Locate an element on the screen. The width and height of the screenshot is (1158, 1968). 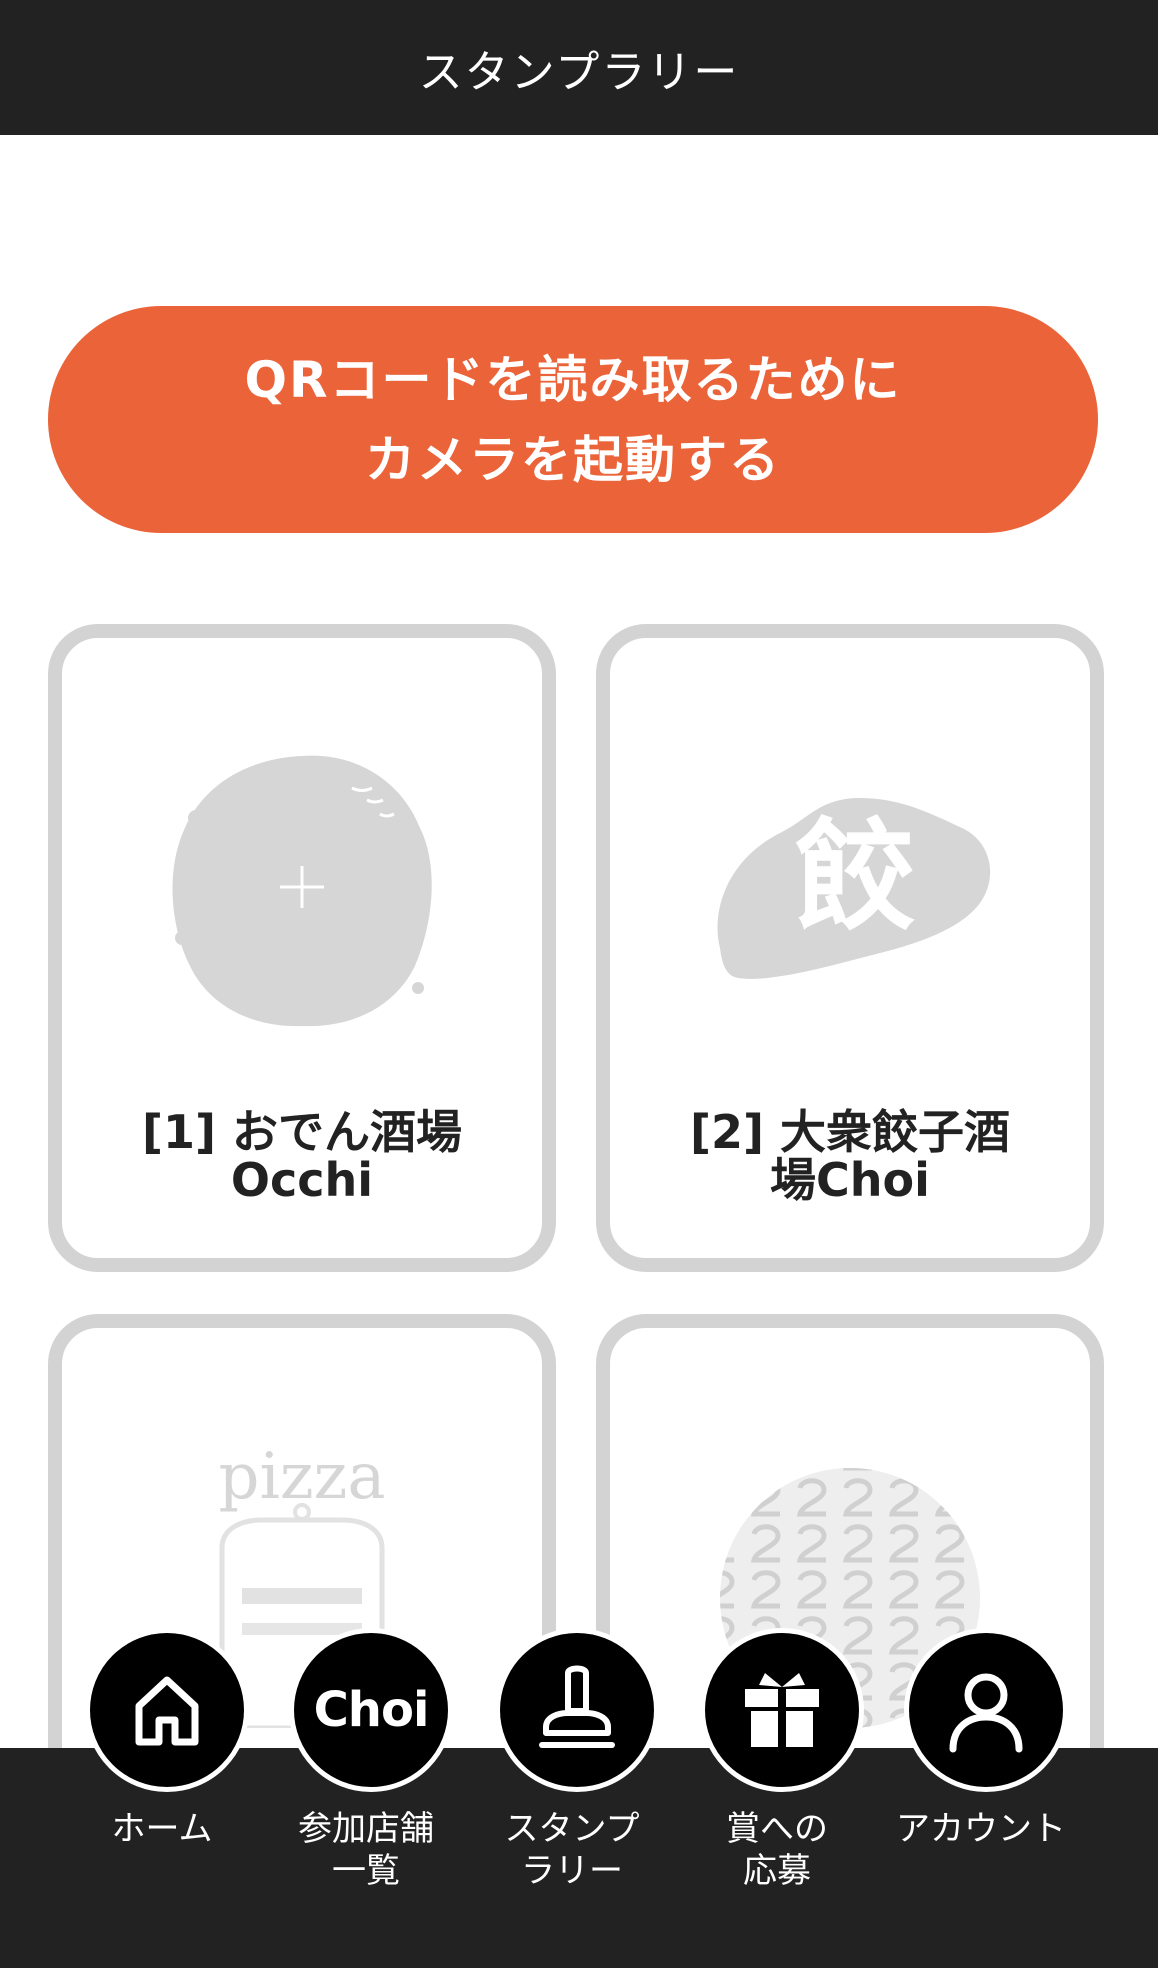
nav-label-line1: ホーム is located at coordinates (162, 1829).